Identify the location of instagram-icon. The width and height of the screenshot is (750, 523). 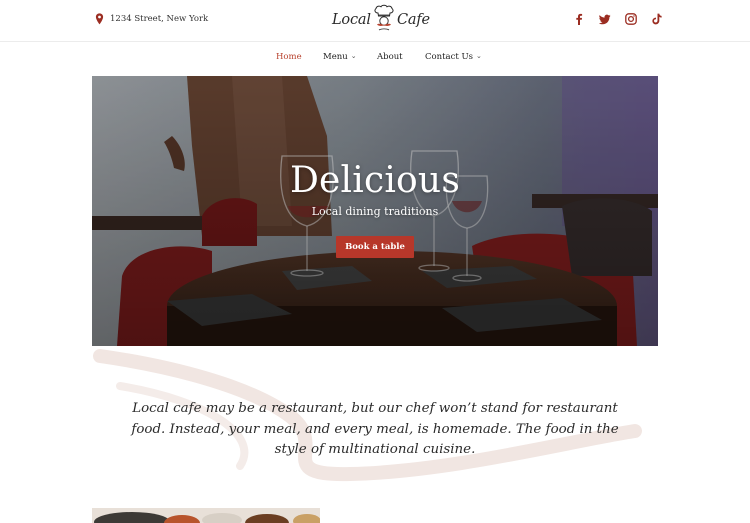
(631, 19).